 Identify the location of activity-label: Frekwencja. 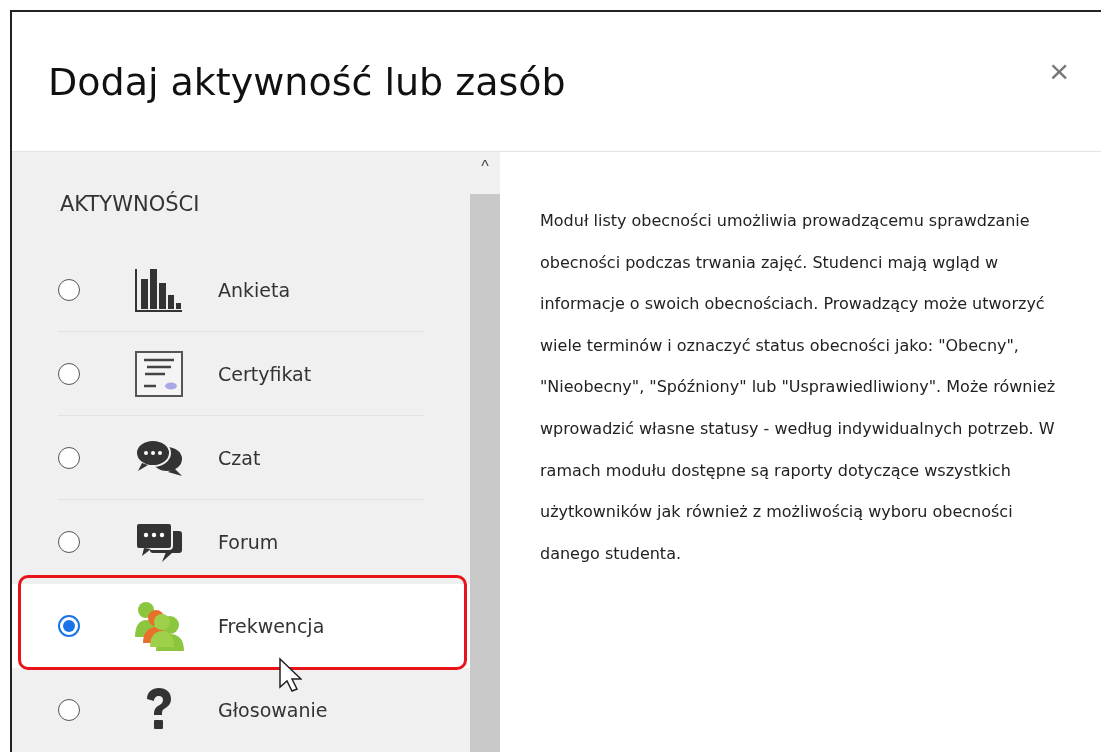
(271, 626).